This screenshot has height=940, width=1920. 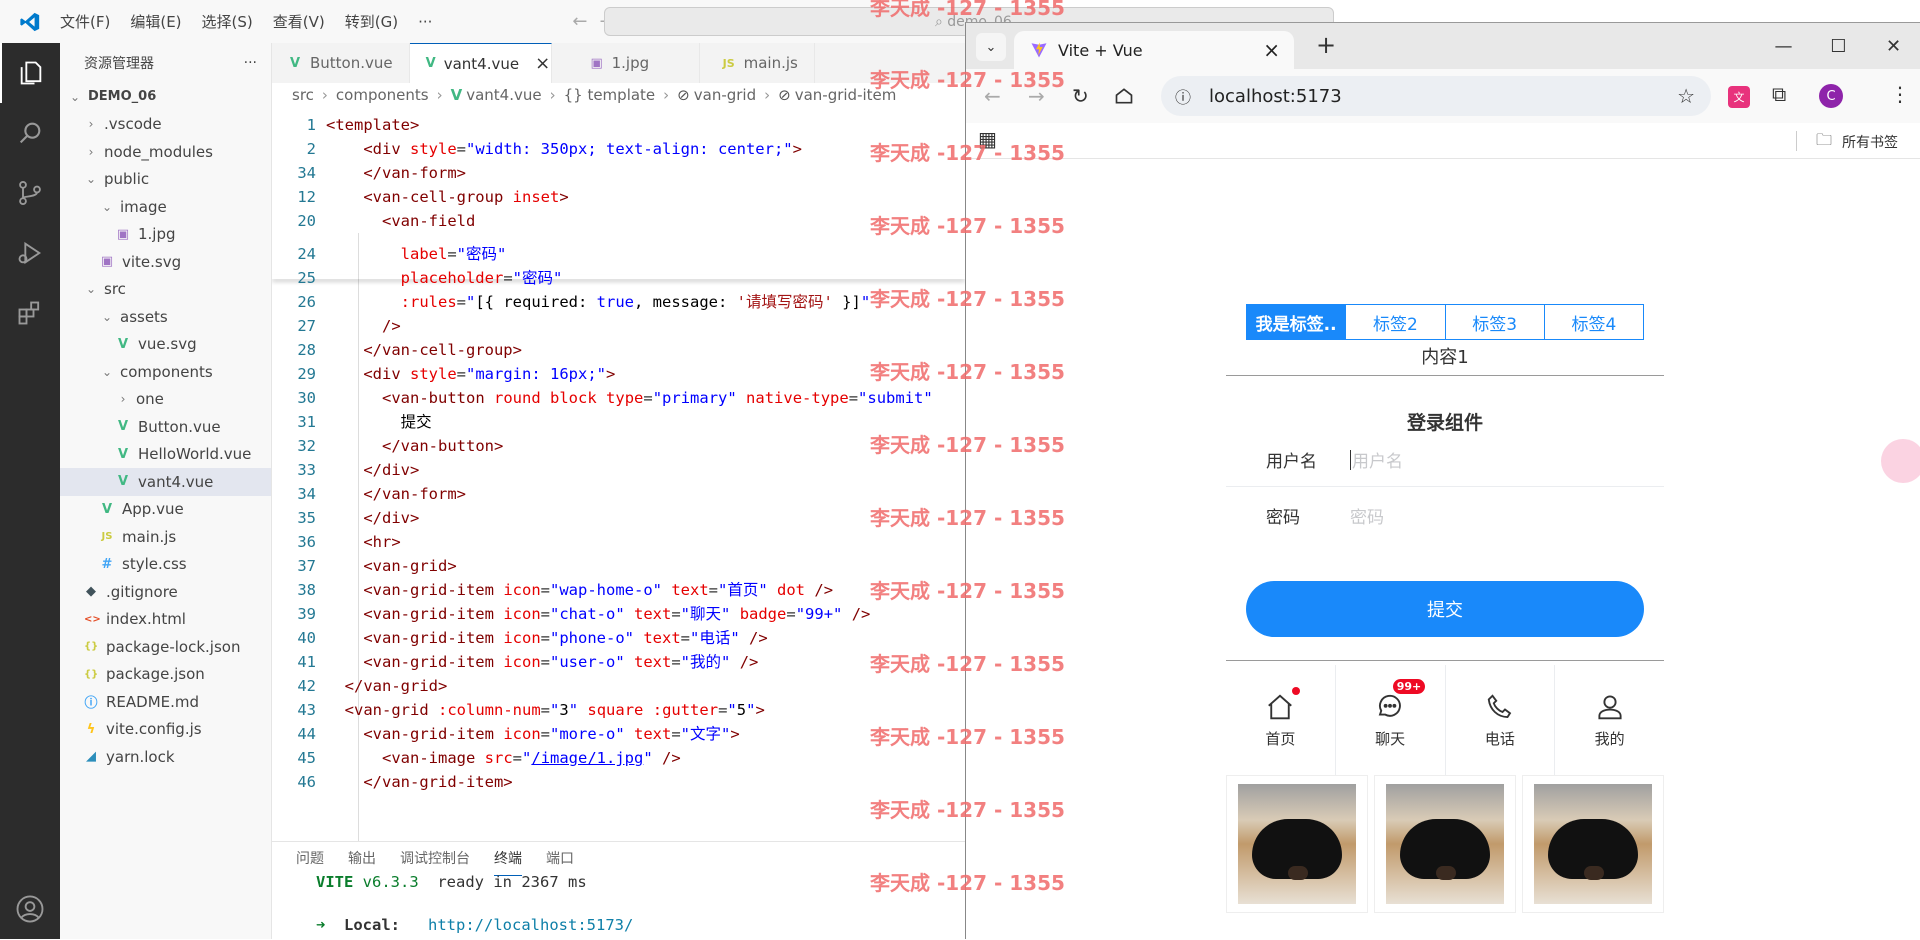 What do you see at coordinates (618, 125) in the screenshot?
I see `code-line: 1 <template>` at bounding box center [618, 125].